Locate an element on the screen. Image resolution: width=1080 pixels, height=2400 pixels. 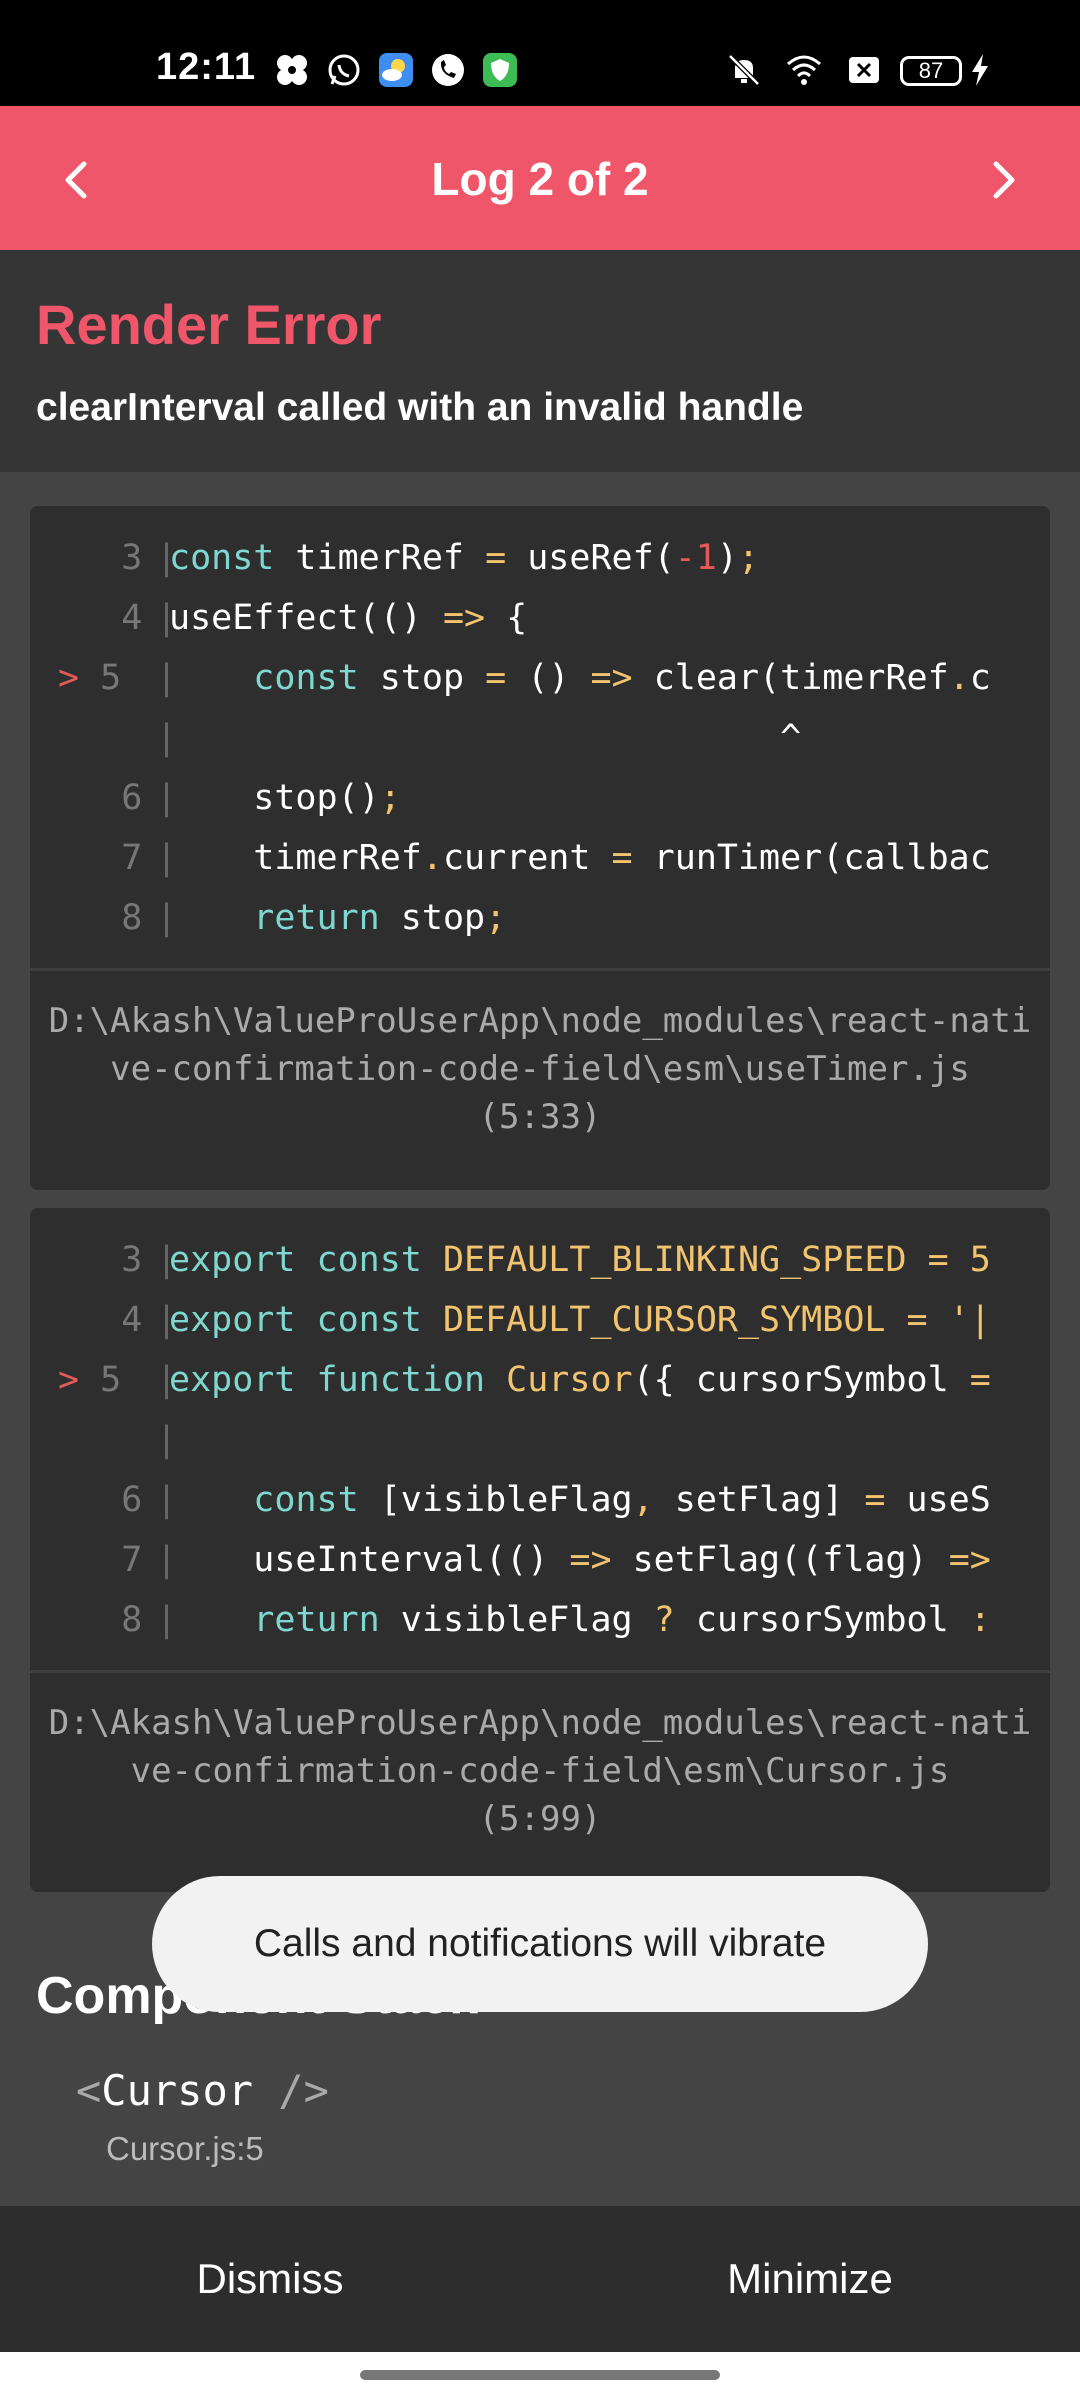
code-line: 7 | timerRef.current = runTimer(callbac is located at coordinates (540, 858).